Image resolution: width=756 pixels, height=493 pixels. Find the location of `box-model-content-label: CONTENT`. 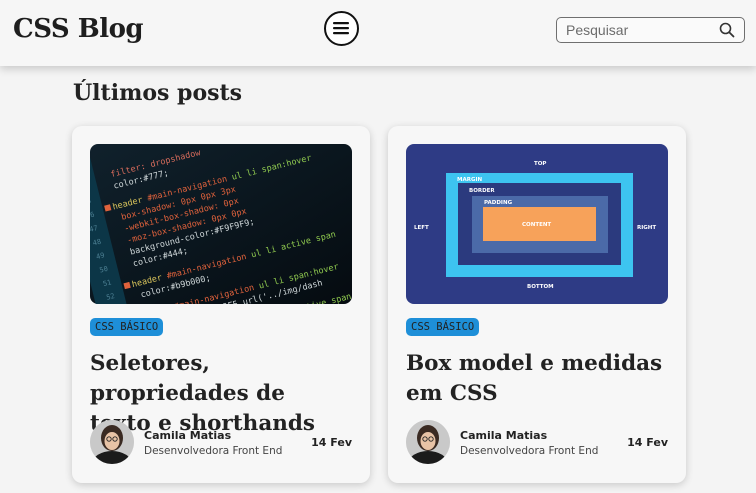

box-model-content-label: CONTENT is located at coordinates (536, 225).